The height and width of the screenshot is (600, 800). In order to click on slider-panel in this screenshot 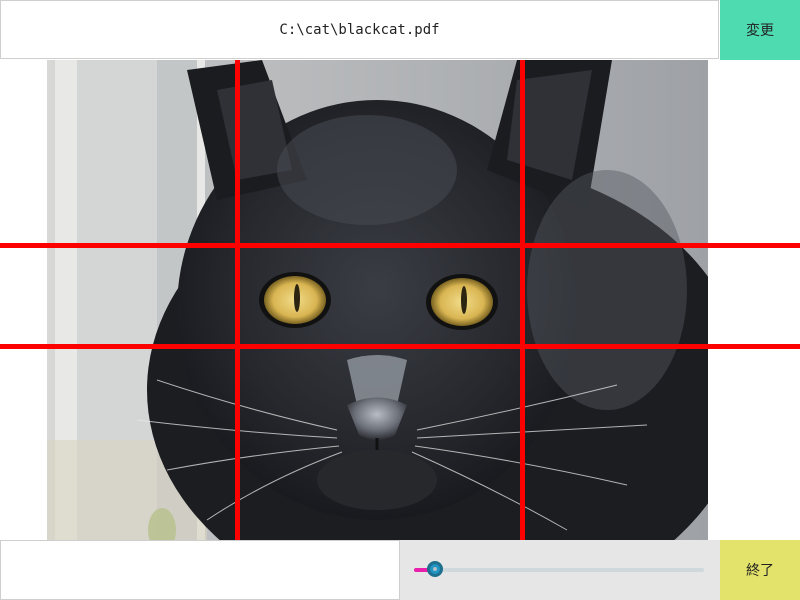, I will do `click(560, 570)`.